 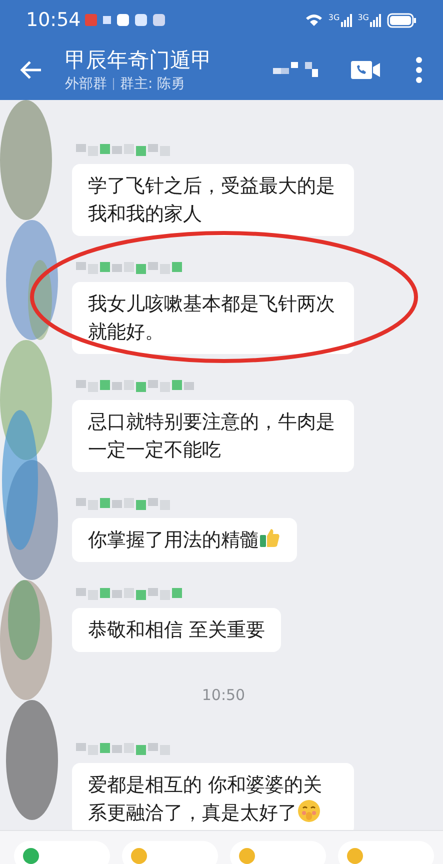 What do you see at coordinates (419, 70) in the screenshot?
I see `more-button` at bounding box center [419, 70].